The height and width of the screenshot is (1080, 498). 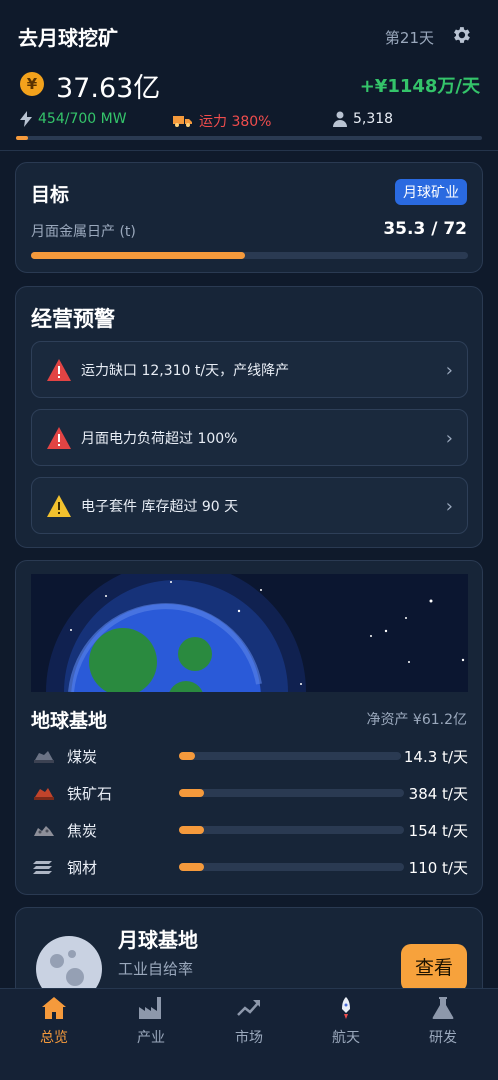 I want to click on earth-illustration, so click(x=249, y=633).